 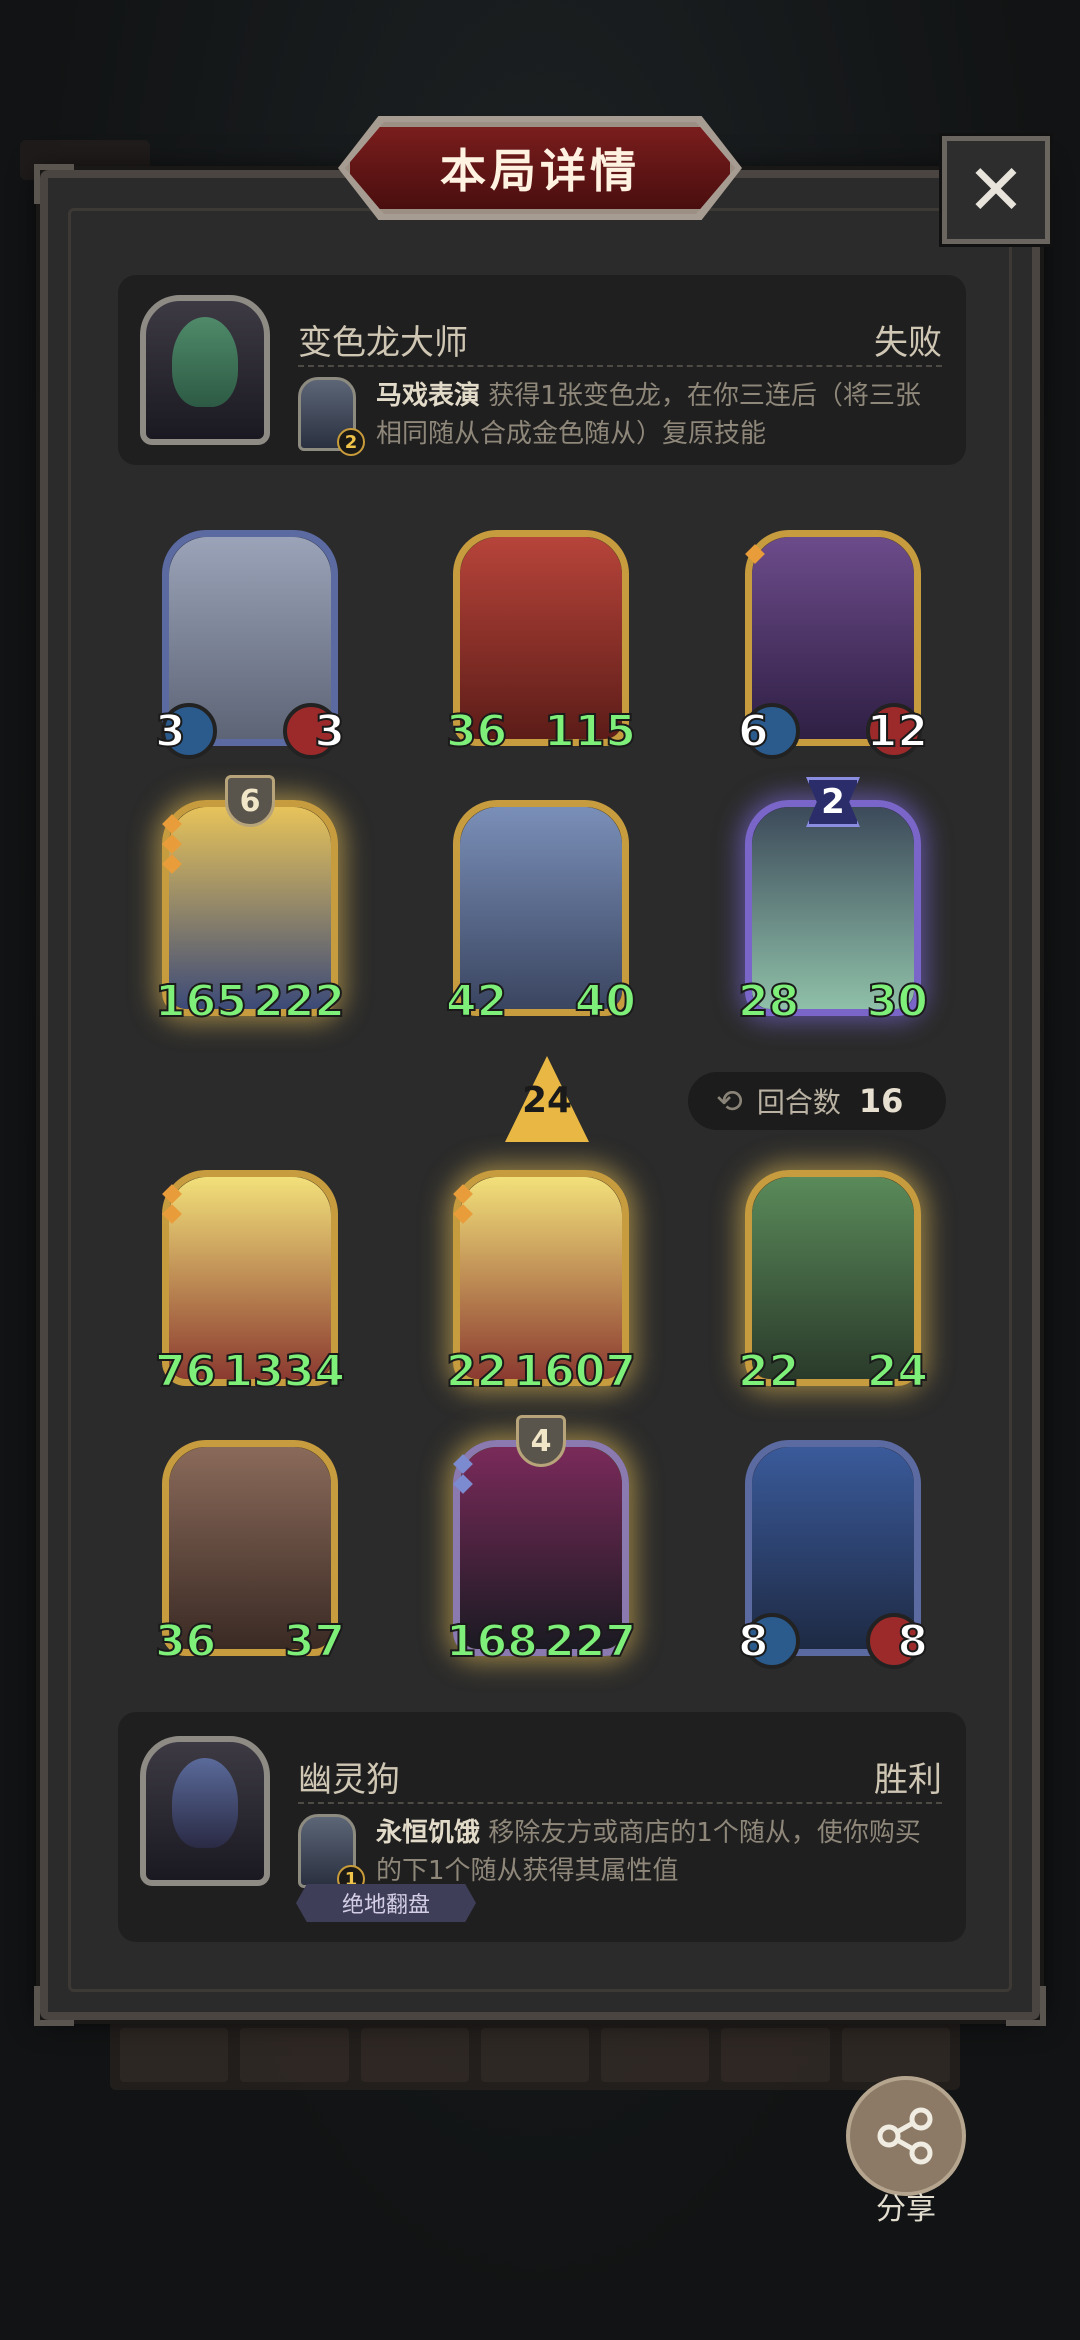 I want to click on round-counter: ⟲ 回合数 16, so click(x=817, y=1101).